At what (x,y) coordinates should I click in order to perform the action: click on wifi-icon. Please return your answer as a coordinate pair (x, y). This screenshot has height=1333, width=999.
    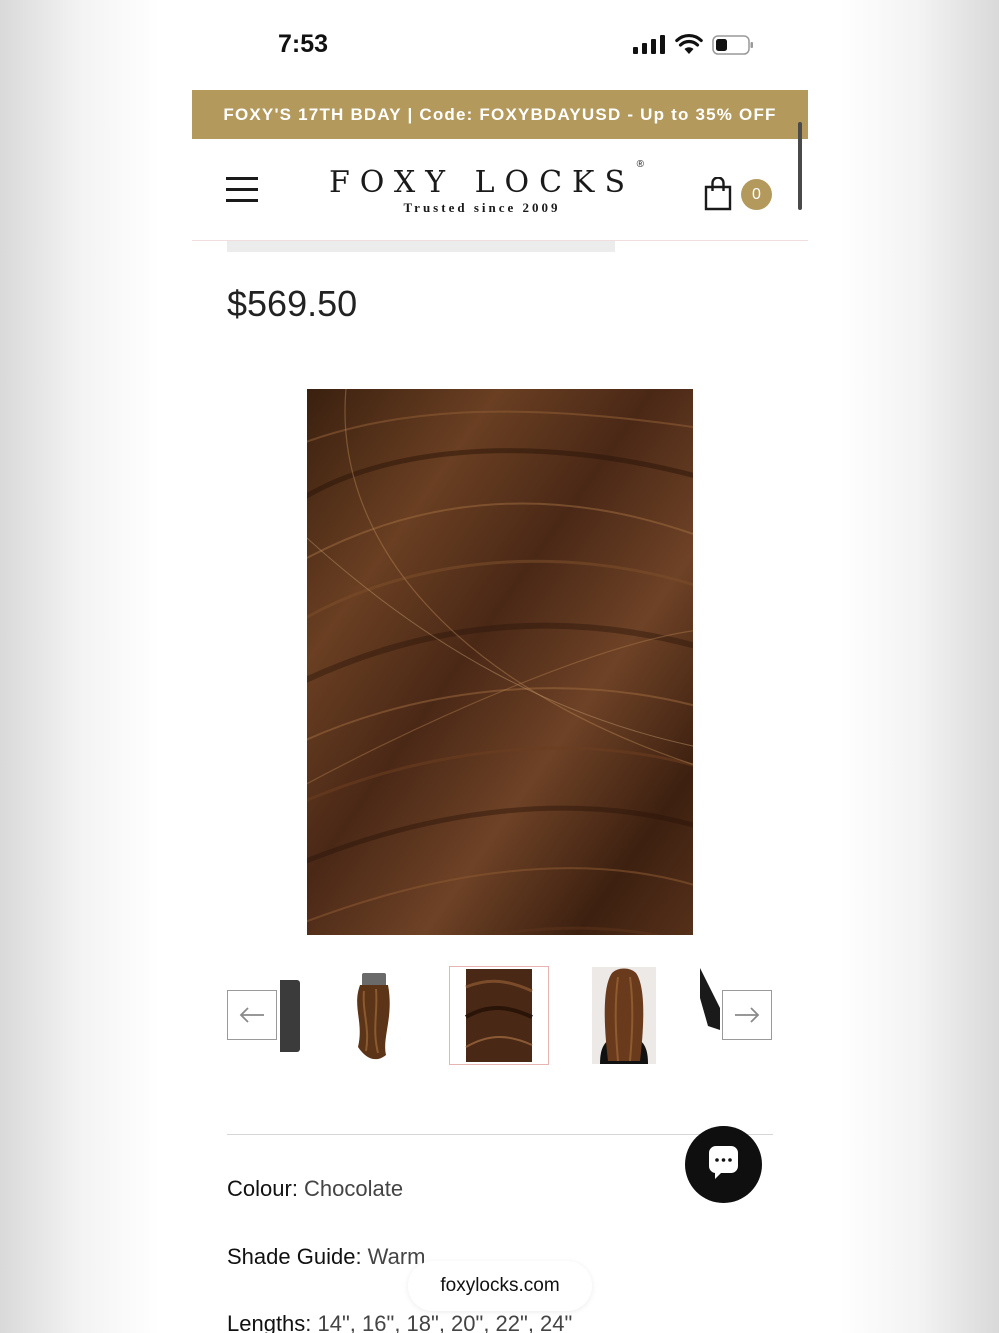
    Looking at the image, I should click on (689, 43).